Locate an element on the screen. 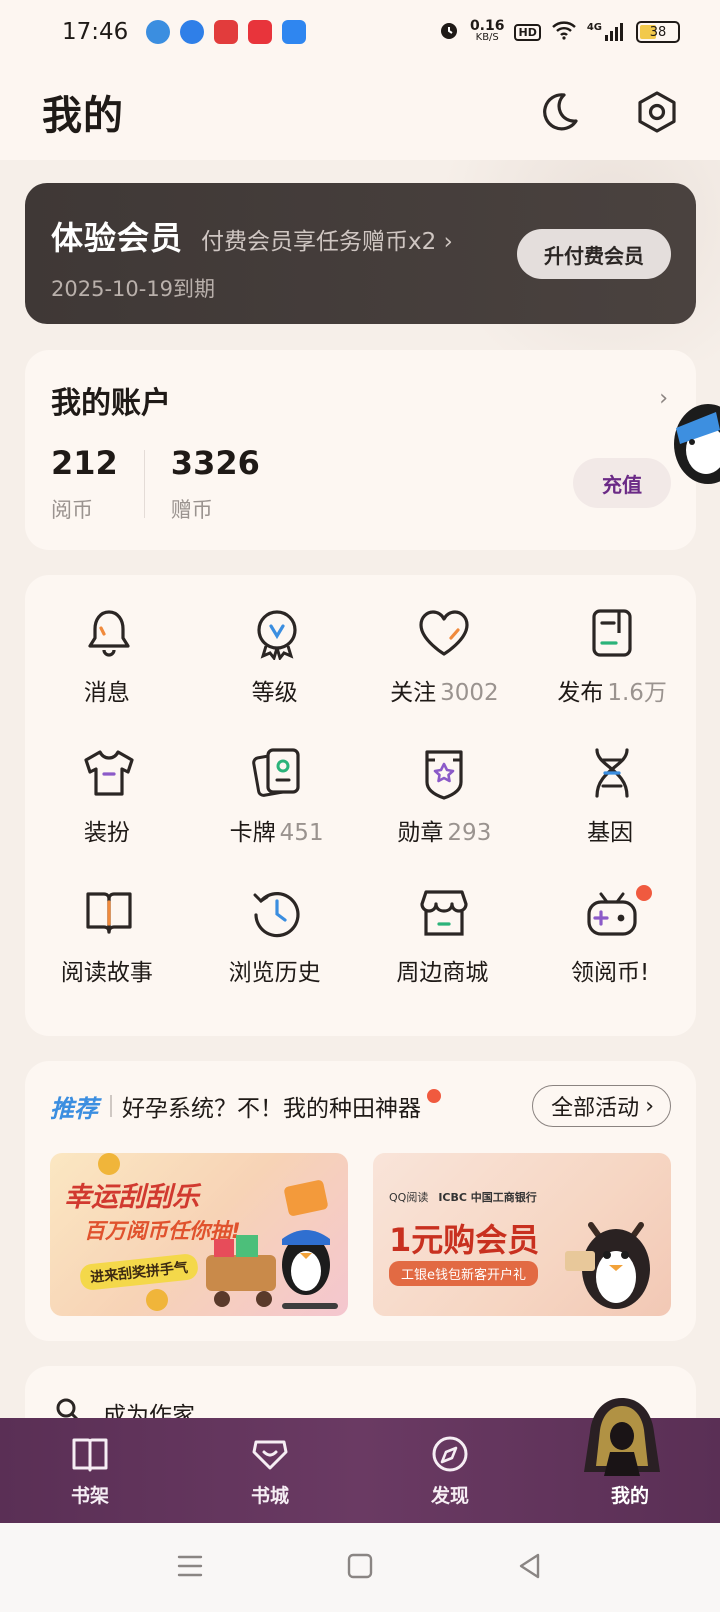  banner-brands: QQ阅读 ICBC 中国工商银行 is located at coordinates (463, 1197).